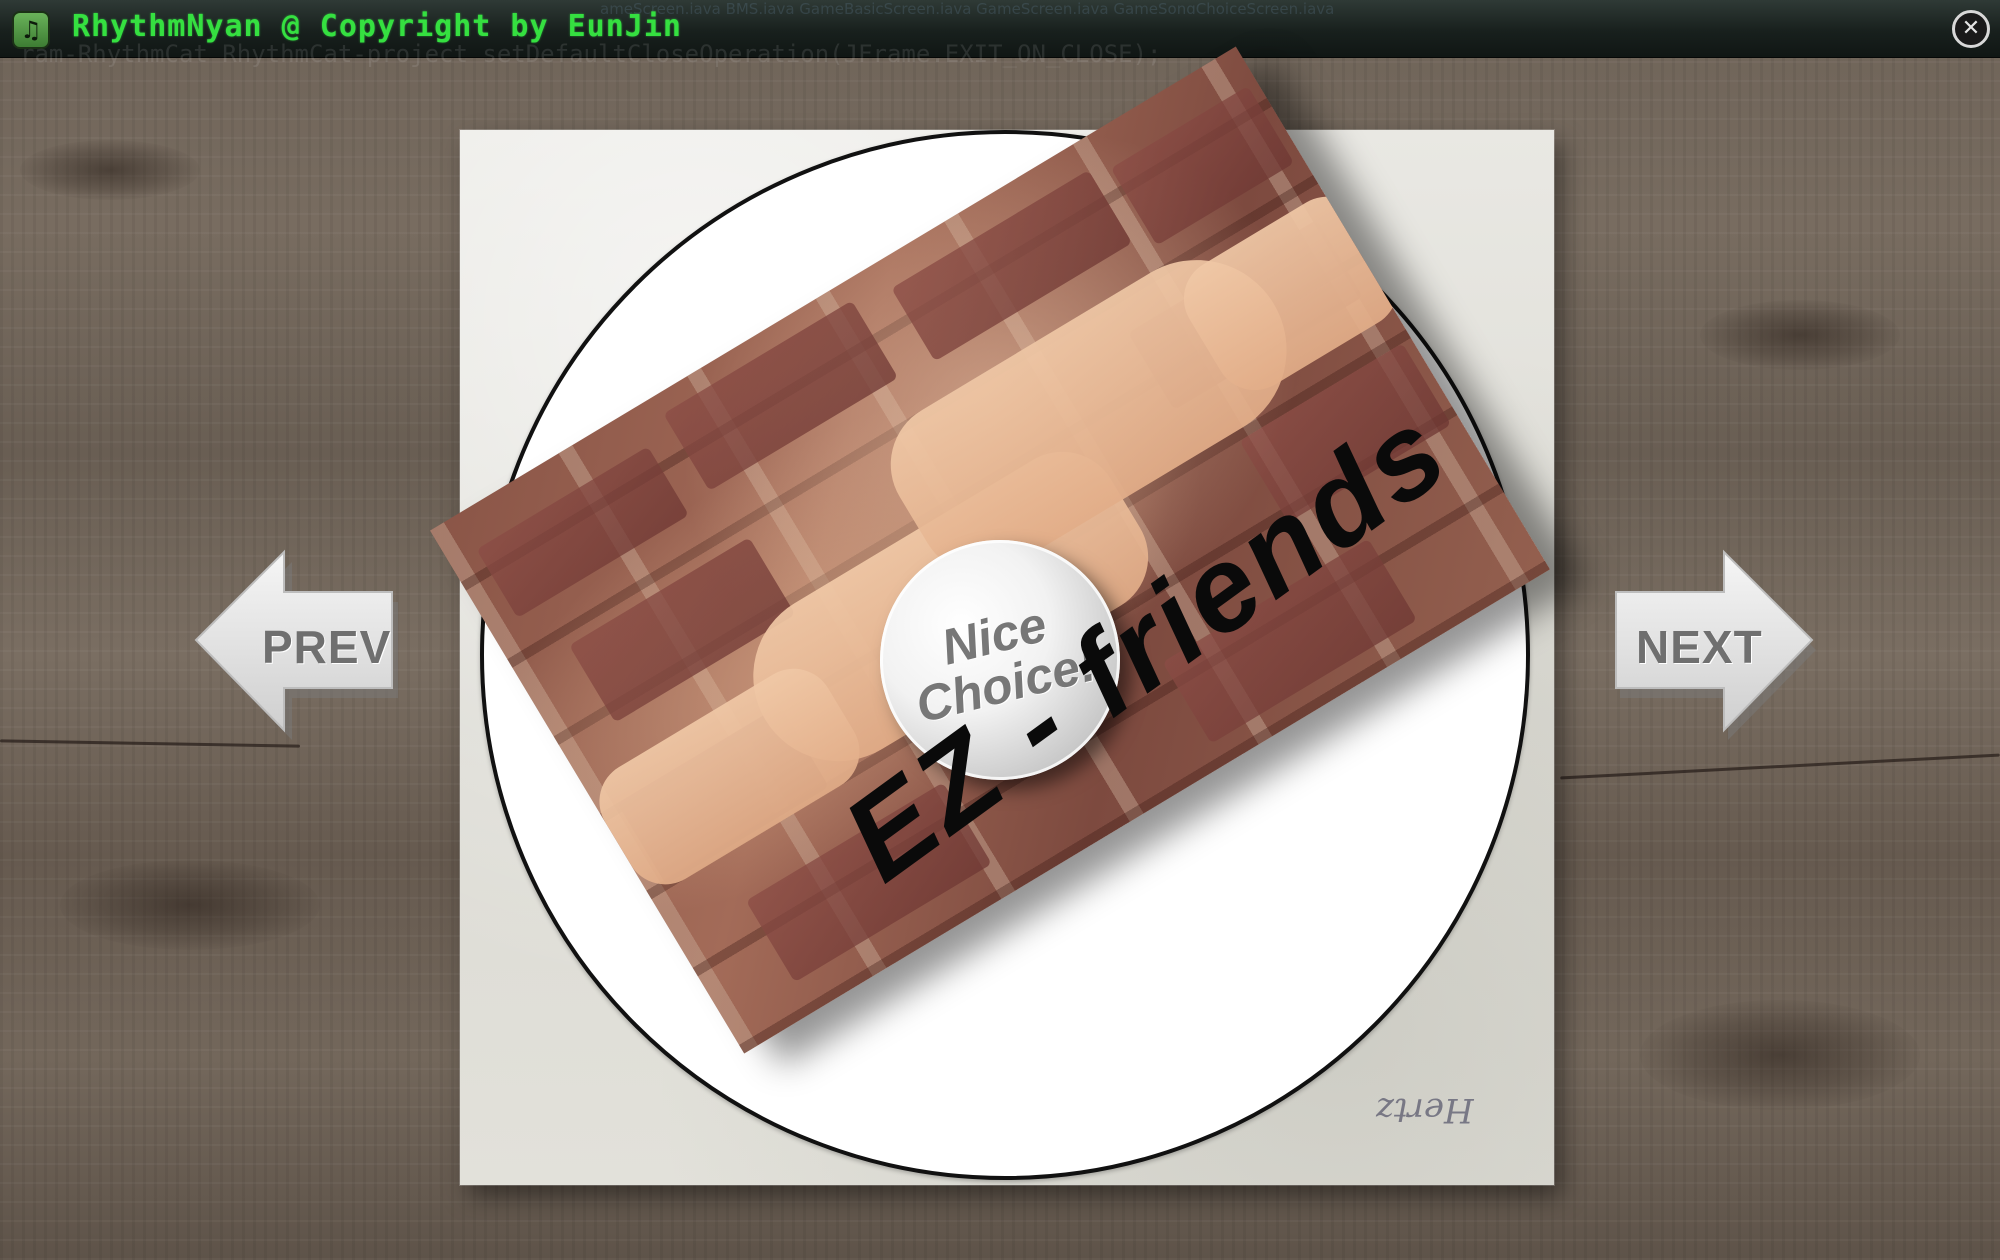  I want to click on wood-crack, so click(1780, 766).